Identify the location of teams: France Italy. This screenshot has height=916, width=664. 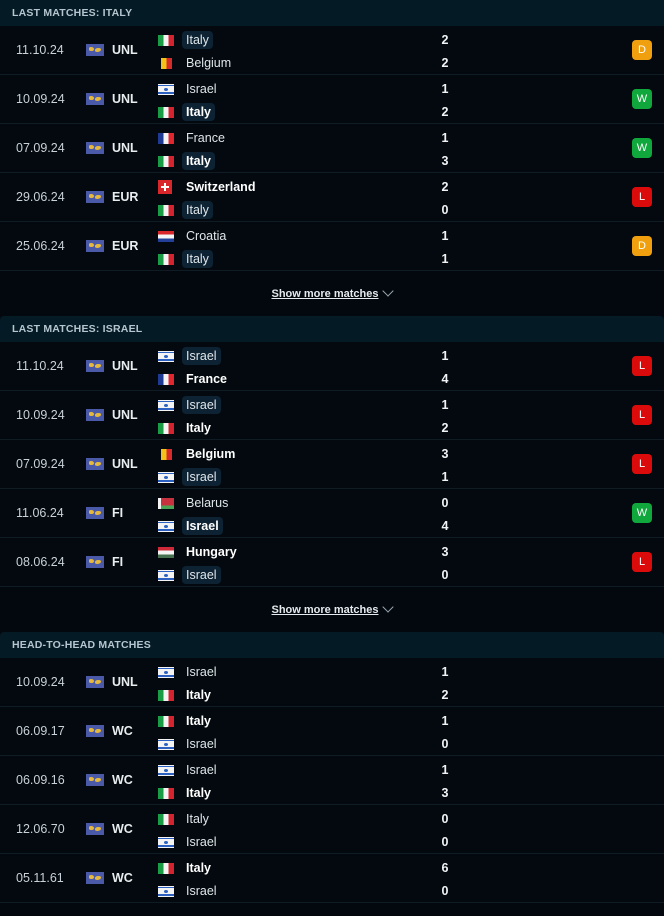
(308, 148).